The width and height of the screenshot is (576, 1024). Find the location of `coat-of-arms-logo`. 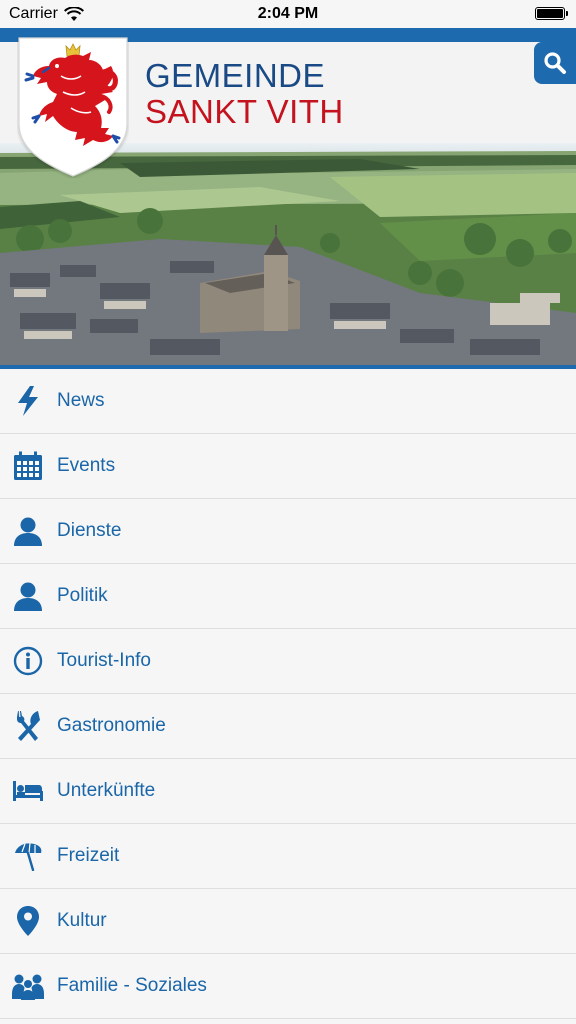

coat-of-arms-logo is located at coordinates (73, 107).